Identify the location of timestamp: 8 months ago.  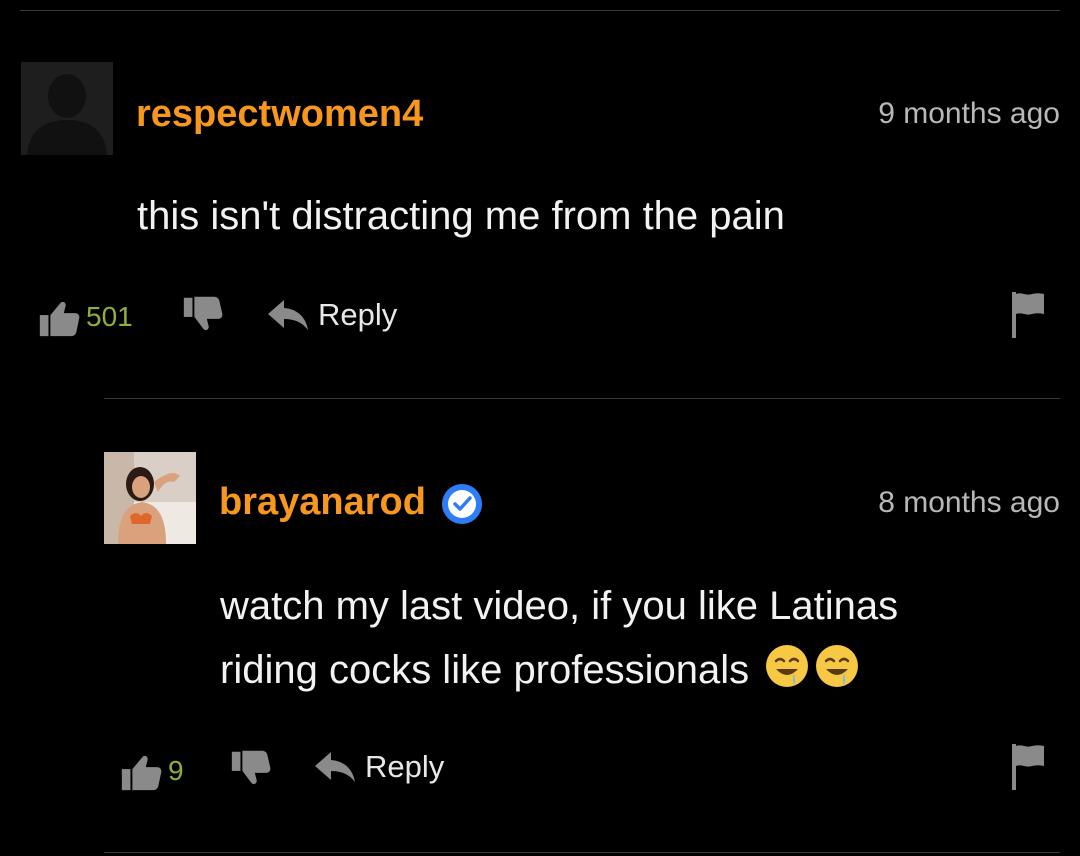
(969, 502).